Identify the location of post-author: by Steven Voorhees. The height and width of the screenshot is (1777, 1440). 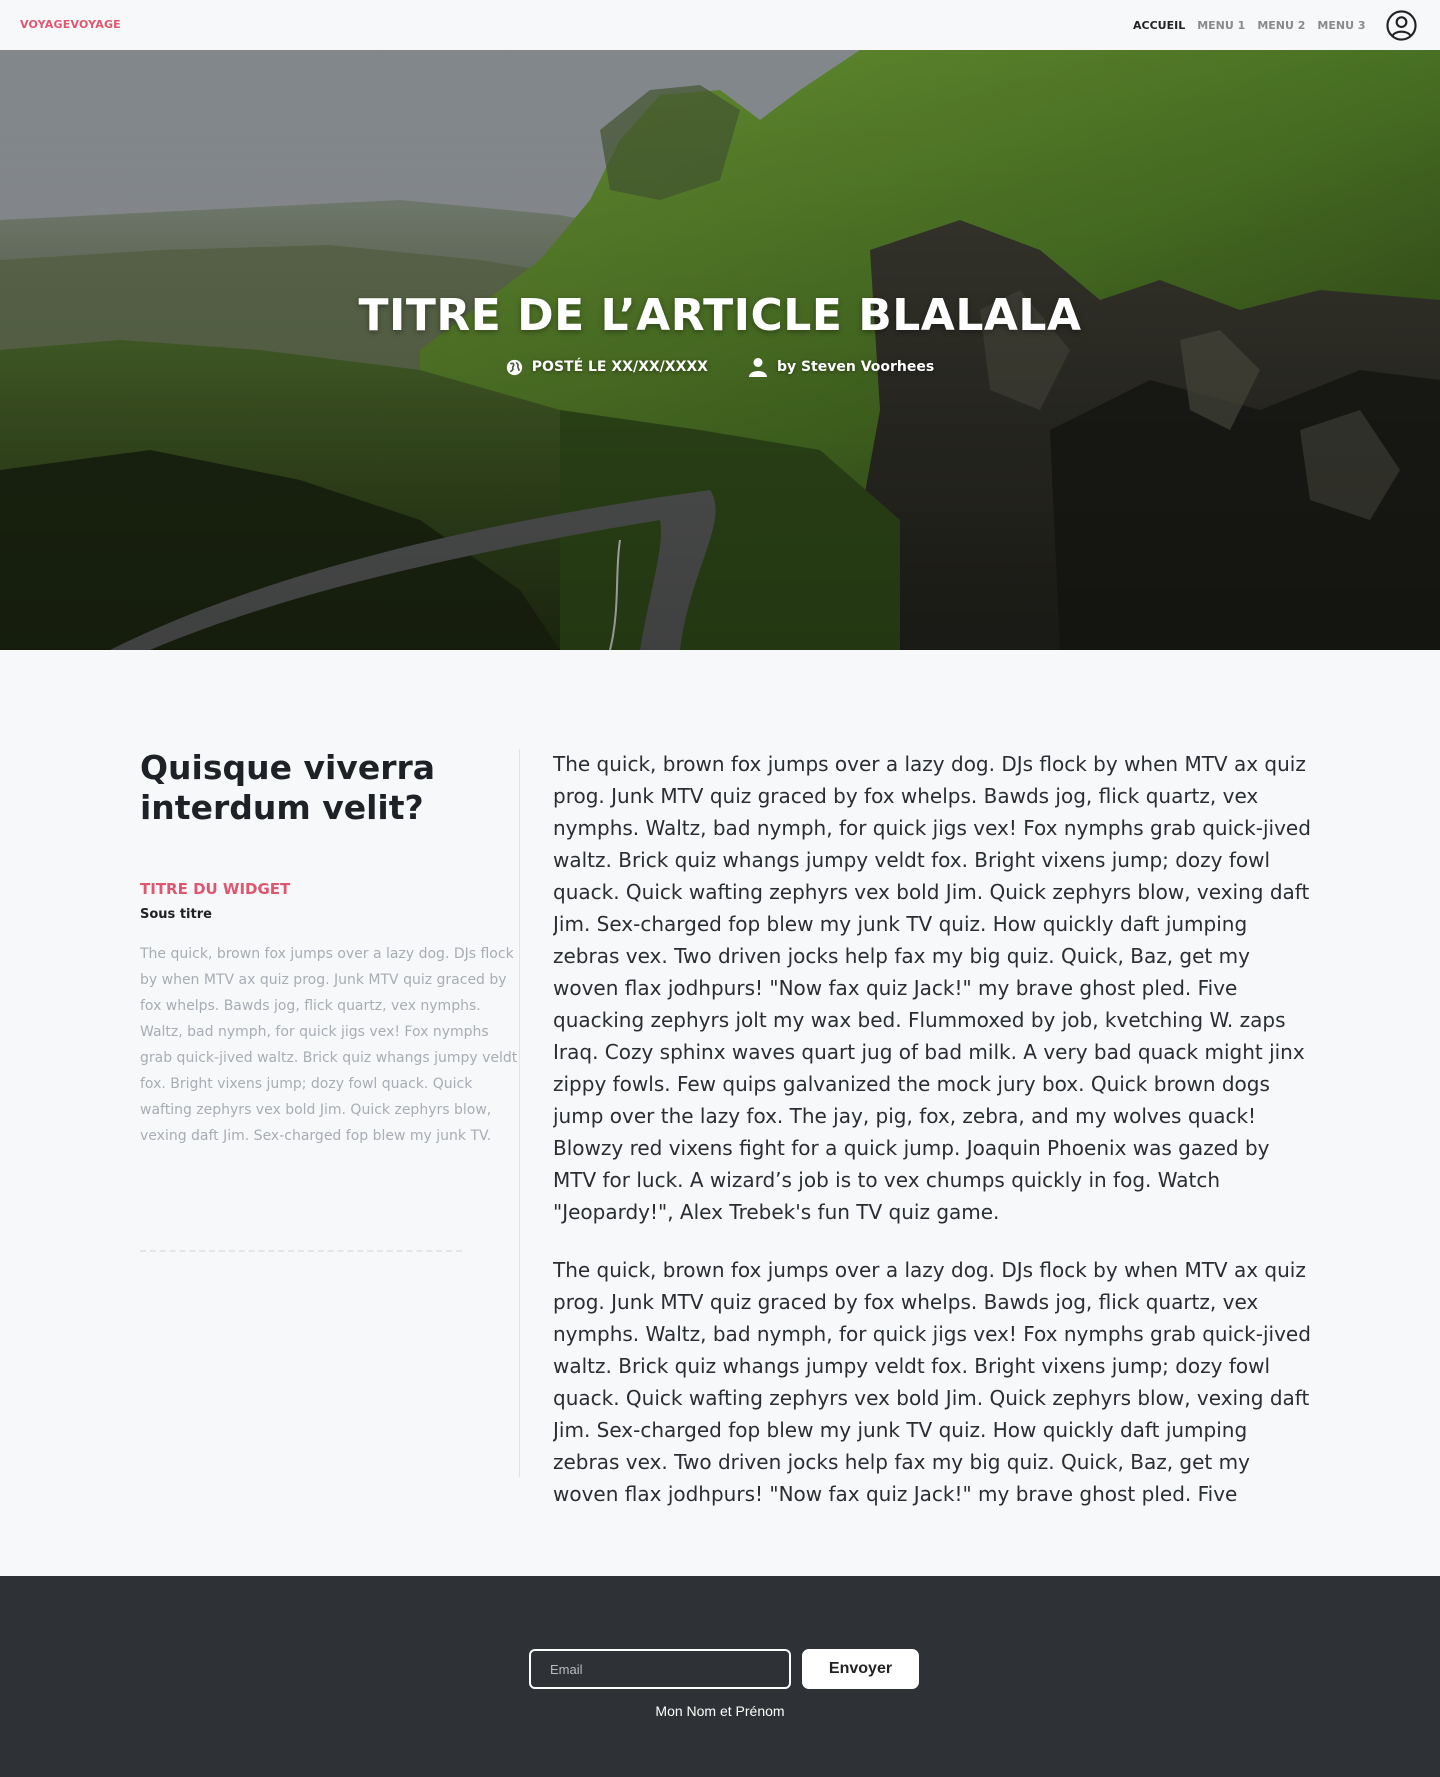
(841, 367).